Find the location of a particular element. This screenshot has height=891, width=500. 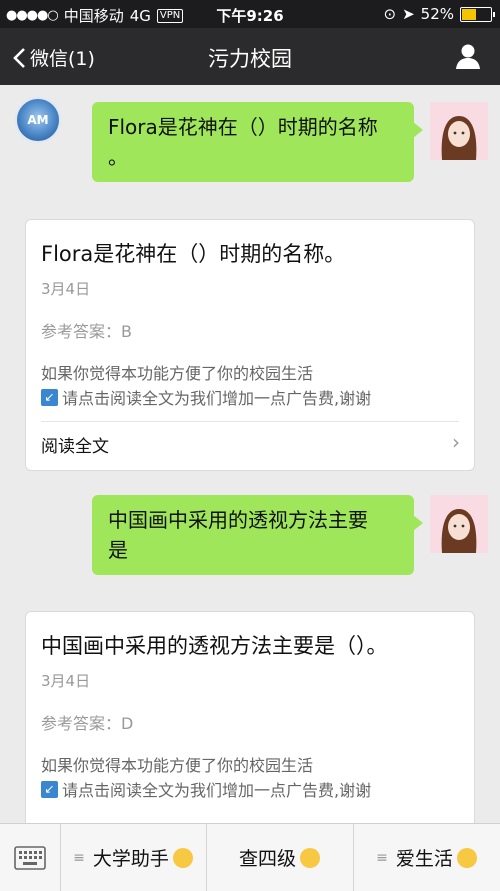

card-answer: 参考答案：B is located at coordinates (86, 331).